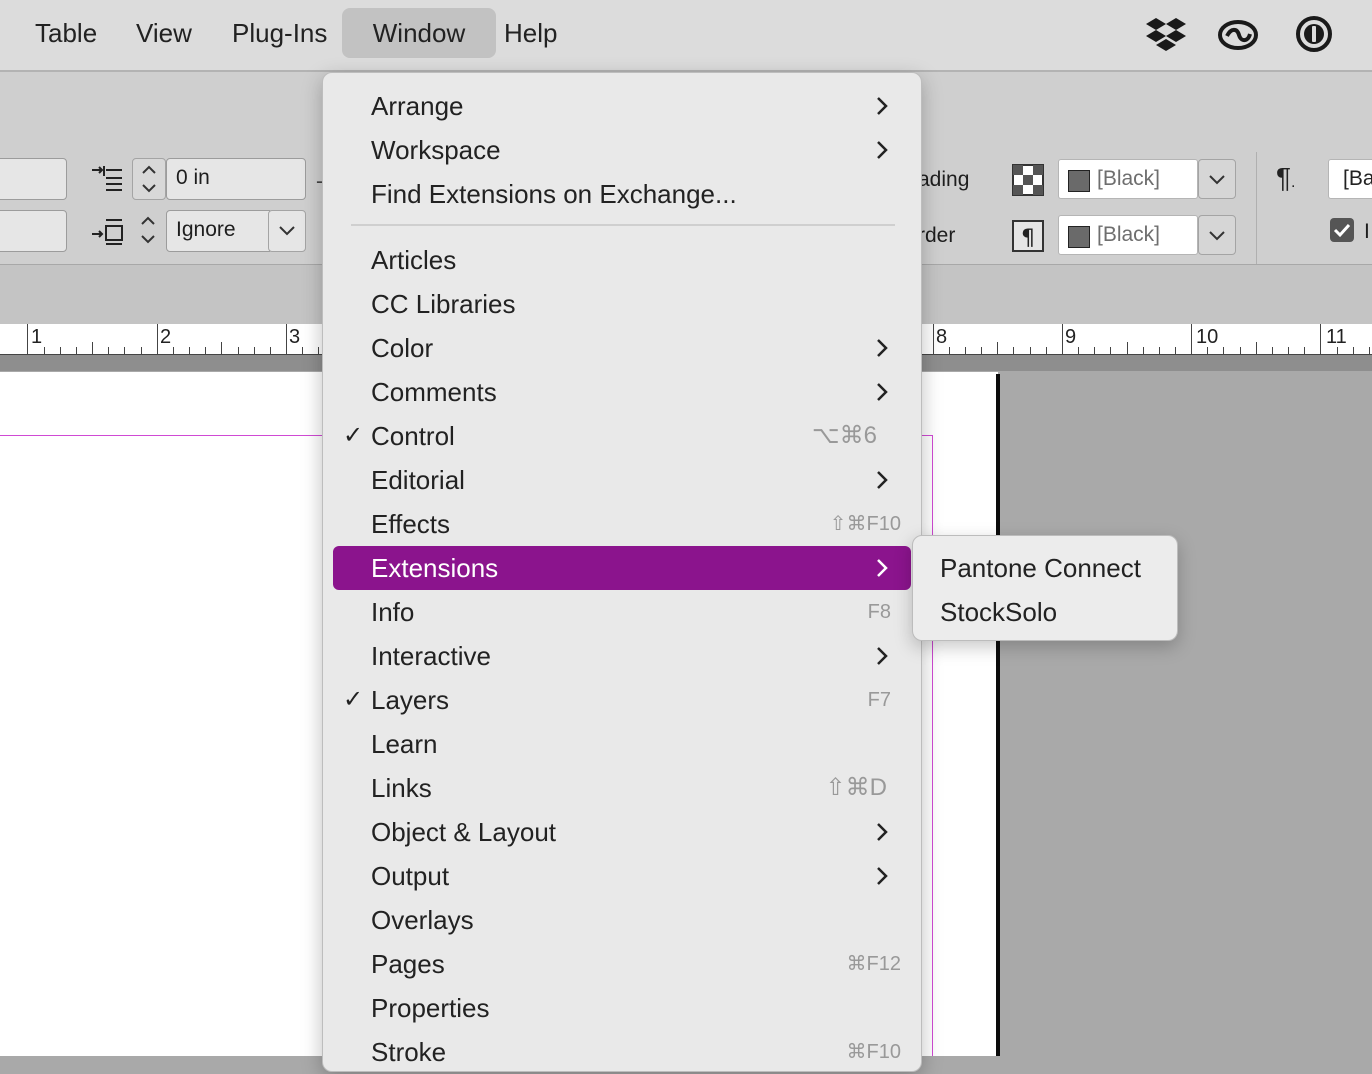 Image resolution: width=1372 pixels, height=1074 pixels. What do you see at coordinates (530, 33) in the screenshot?
I see `menu-help: Help` at bounding box center [530, 33].